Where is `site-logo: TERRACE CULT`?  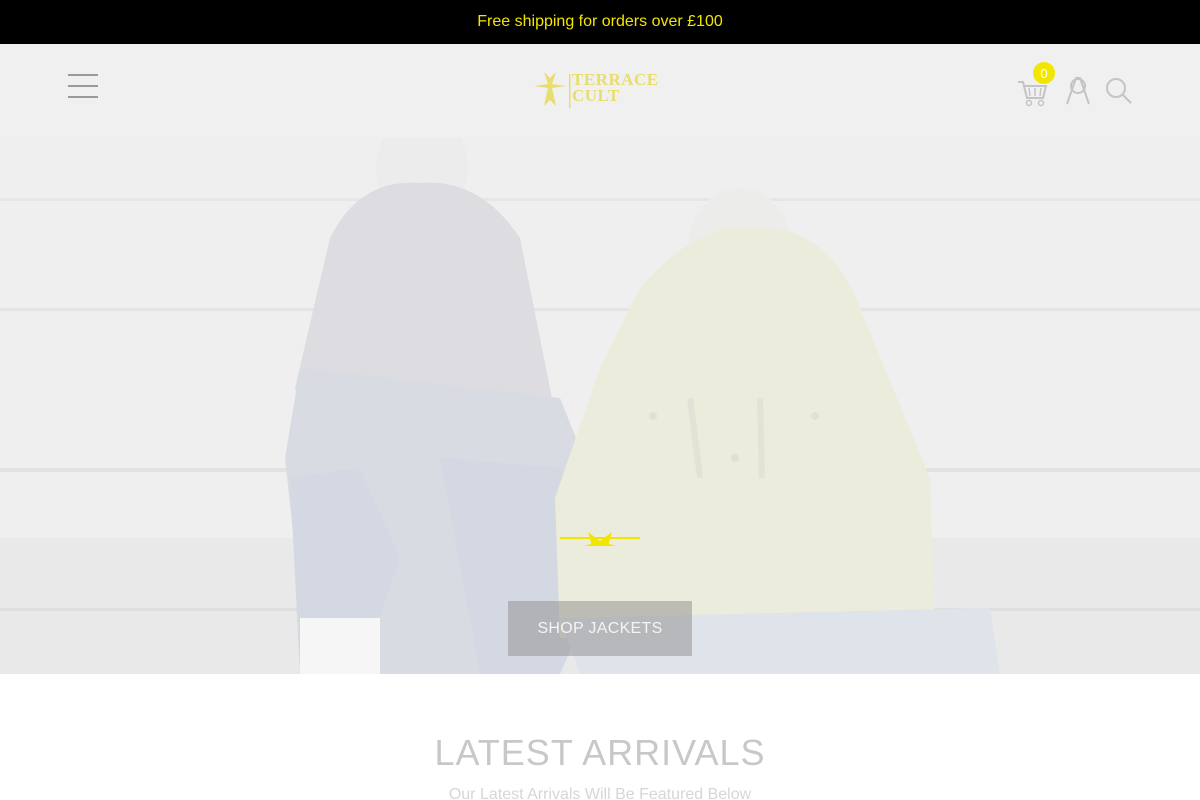 site-logo: TERRACE CULT is located at coordinates (602, 91).